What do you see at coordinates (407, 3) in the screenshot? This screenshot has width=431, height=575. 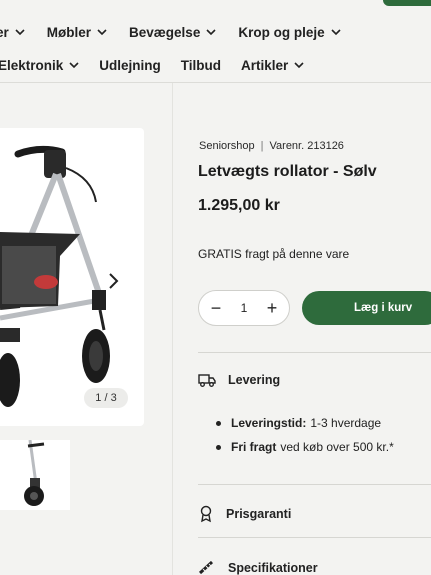 I see `header-button-edge` at bounding box center [407, 3].